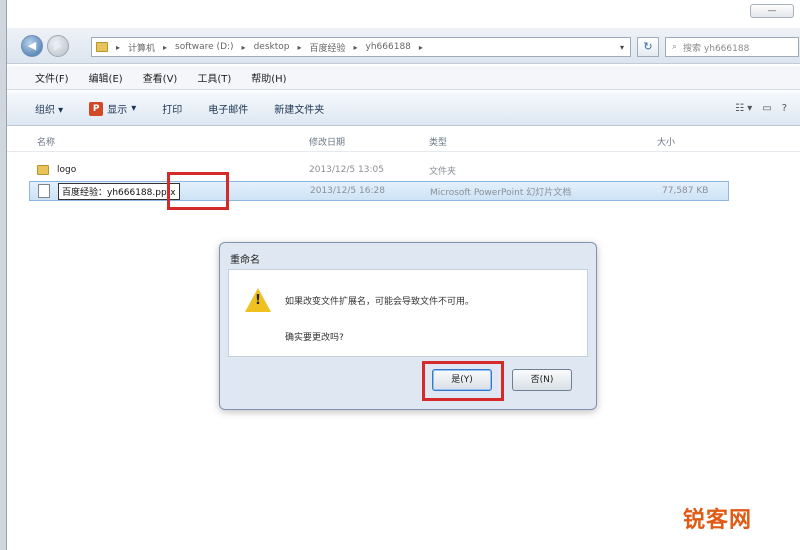 The height and width of the screenshot is (550, 800). Describe the element at coordinates (172, 108) in the screenshot. I see `print-button: 打印` at that location.